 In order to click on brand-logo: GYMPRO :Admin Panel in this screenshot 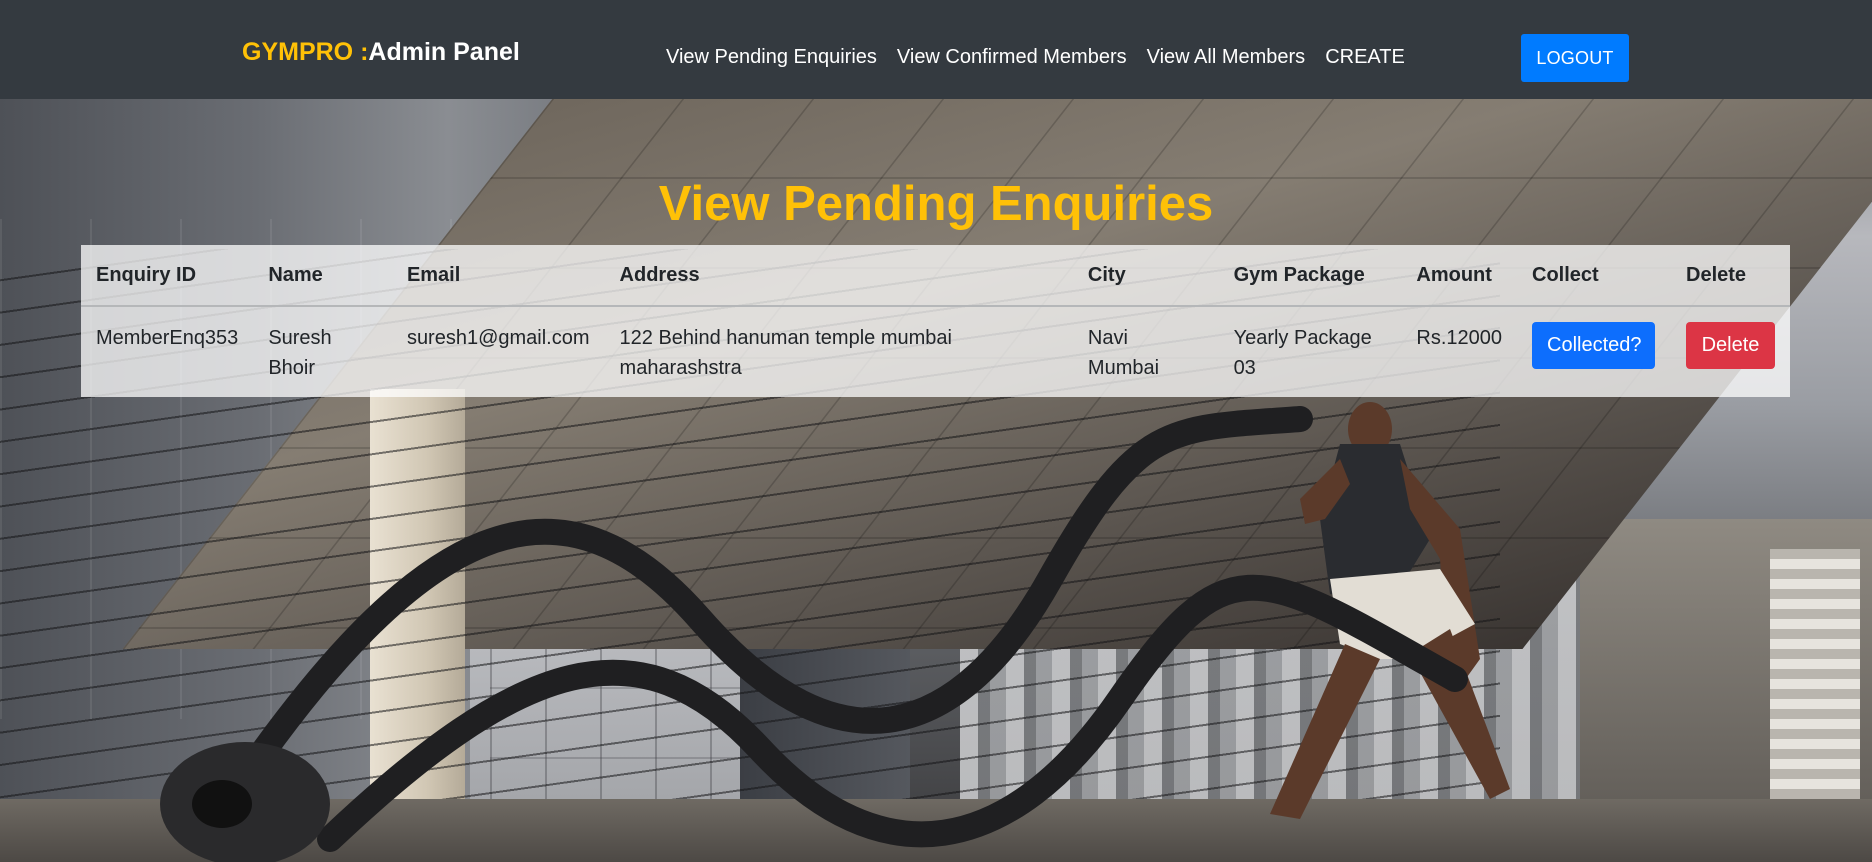, I will do `click(381, 52)`.